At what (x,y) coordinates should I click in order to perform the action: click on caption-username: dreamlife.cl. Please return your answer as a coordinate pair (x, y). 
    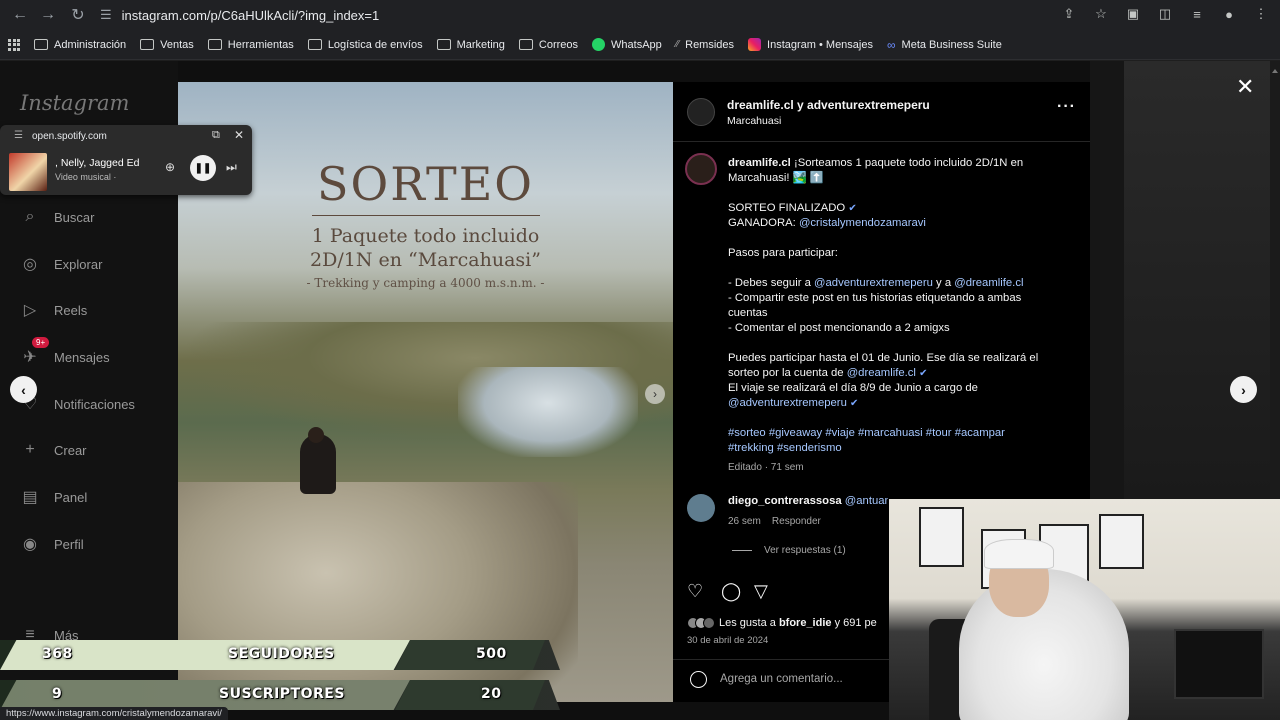
    Looking at the image, I should click on (759, 163).